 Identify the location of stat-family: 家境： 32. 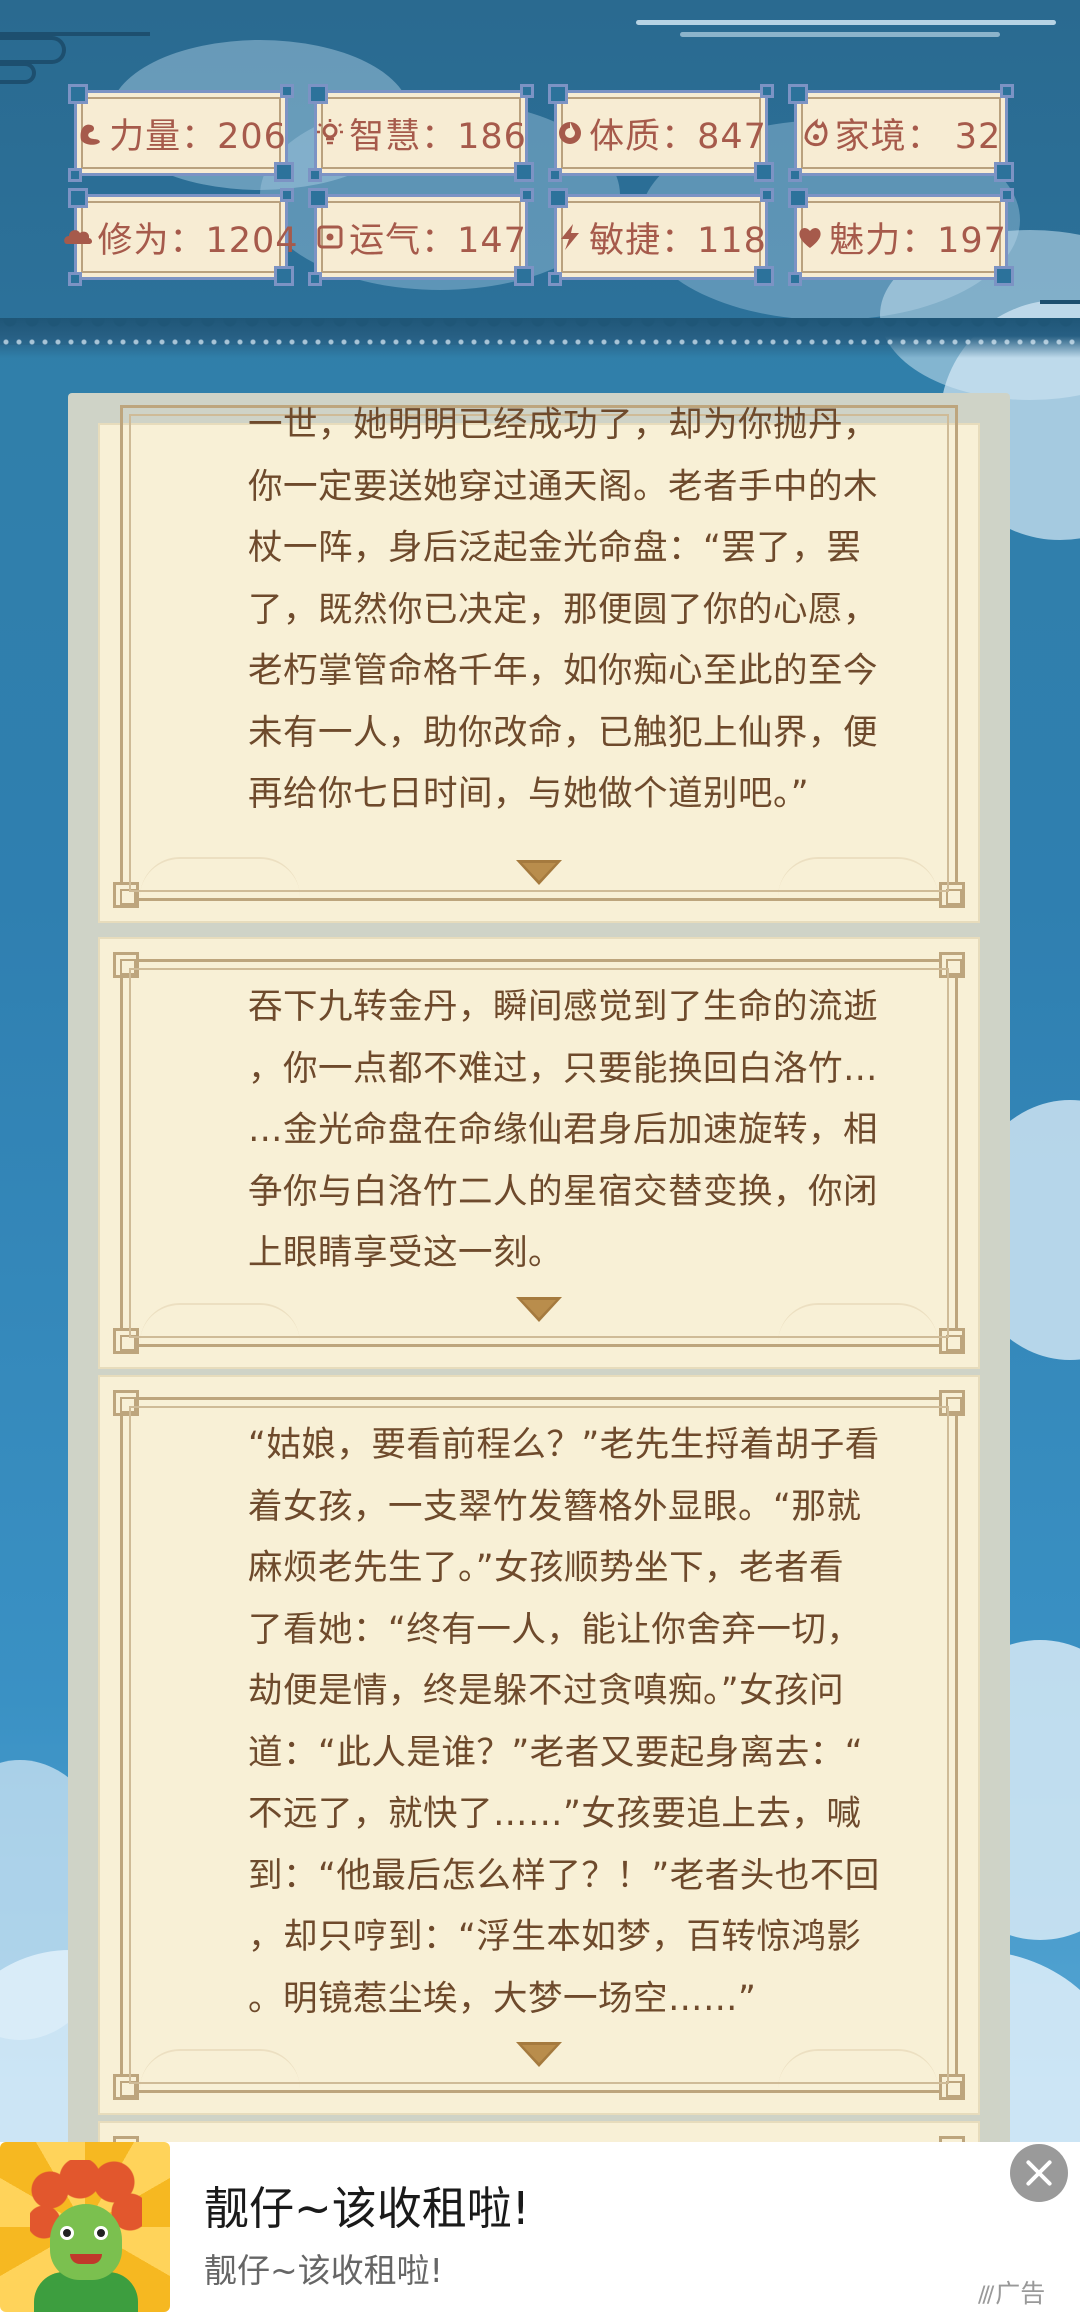
(901, 133).